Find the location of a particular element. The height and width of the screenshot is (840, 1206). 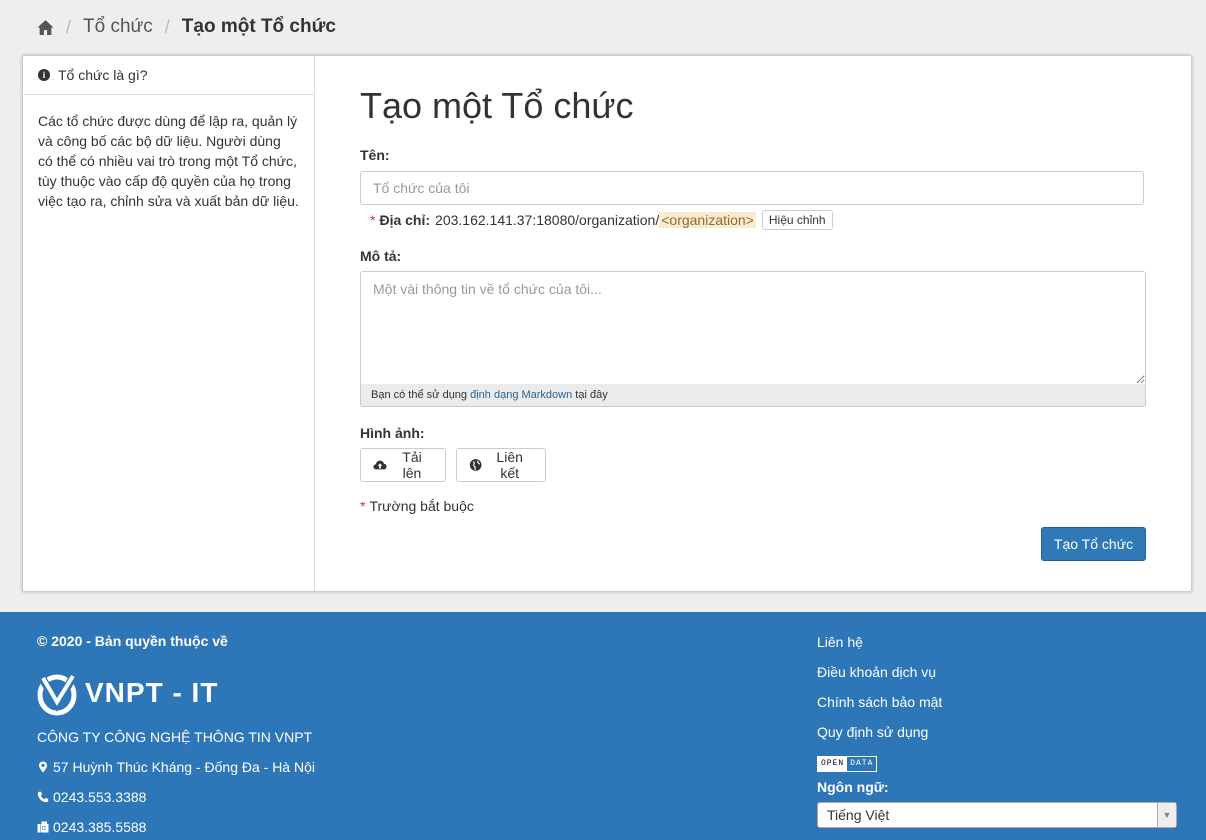

url-prefix: 203.162.141.37:18080/organization/ is located at coordinates (547, 220).